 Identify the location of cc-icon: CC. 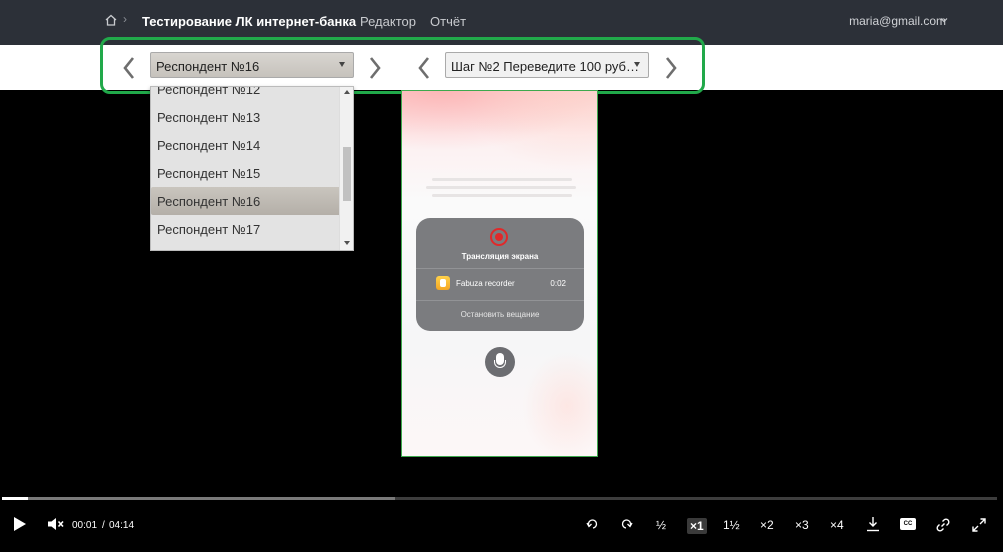
(908, 524).